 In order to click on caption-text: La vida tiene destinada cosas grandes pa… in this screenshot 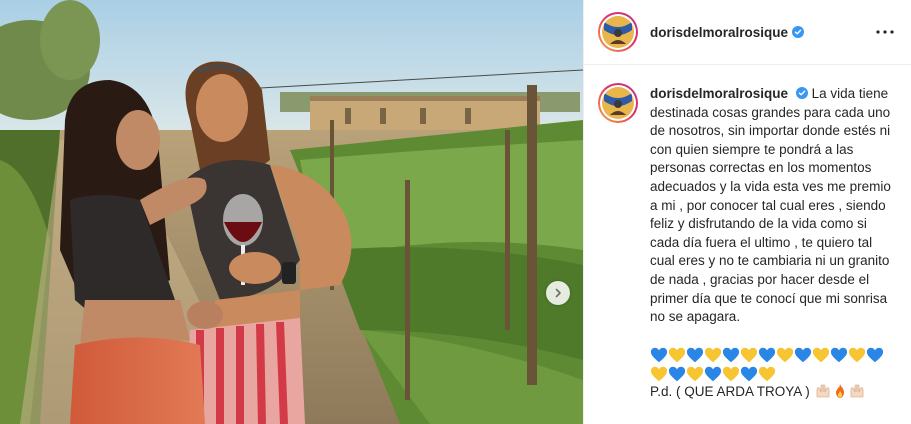, I will do `click(770, 205)`.